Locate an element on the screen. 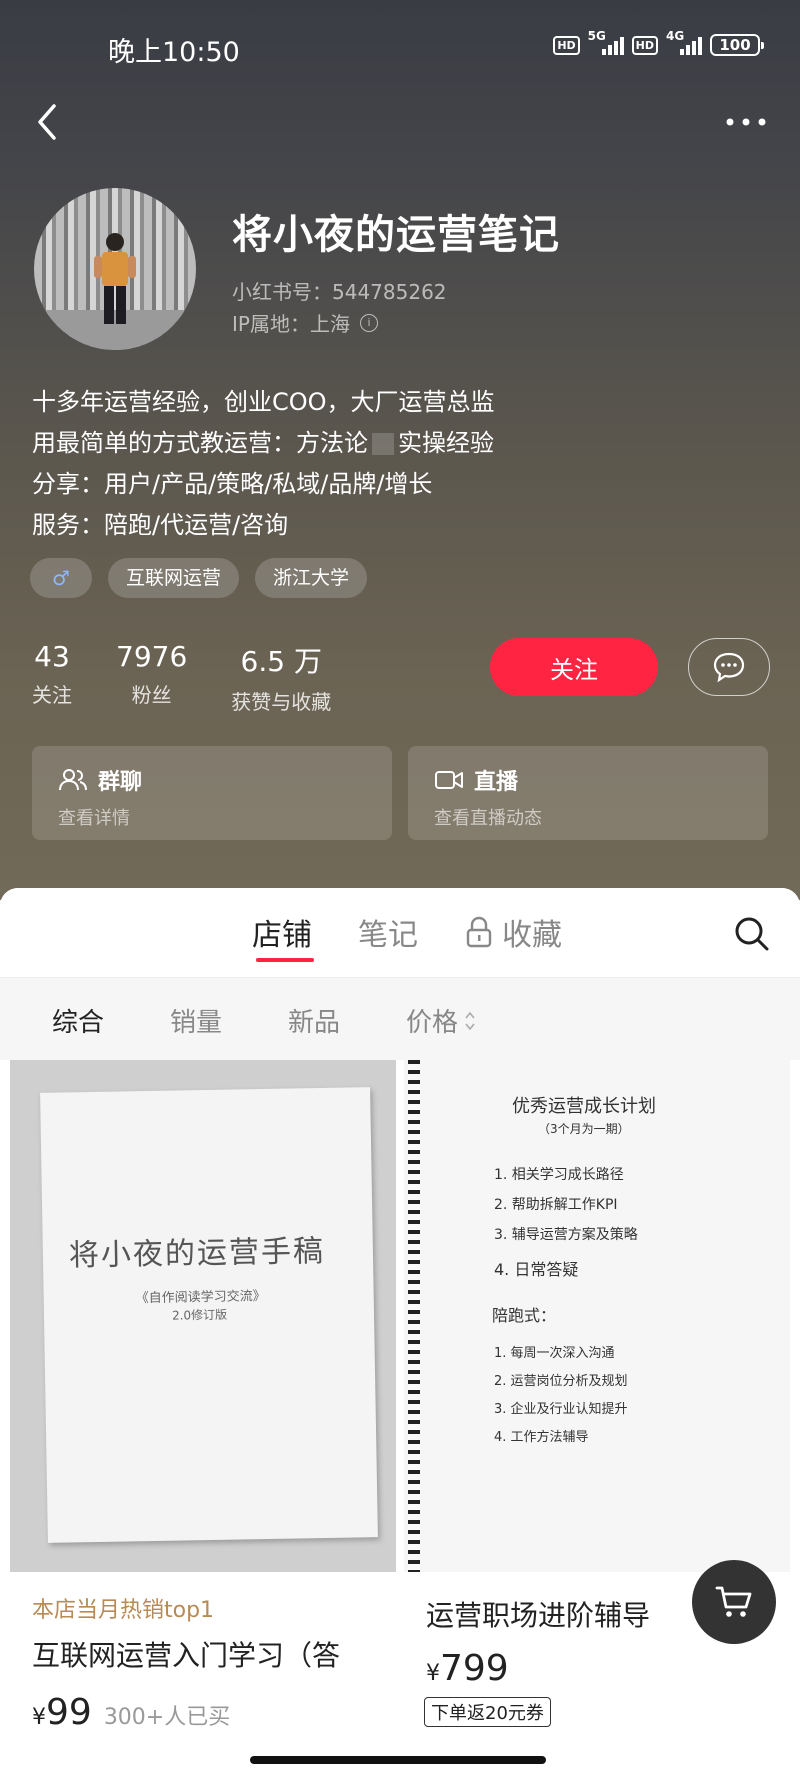  battery-icon: 100 is located at coordinates (737, 45).